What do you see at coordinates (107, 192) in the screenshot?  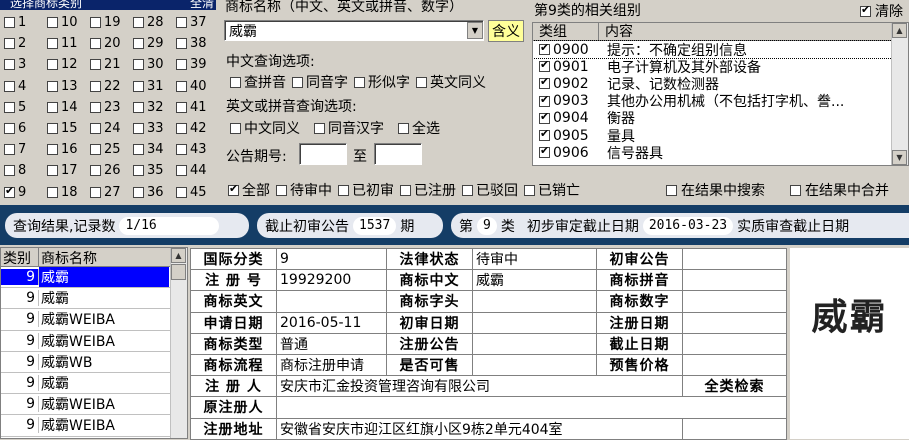 I see `class-option: 27` at bounding box center [107, 192].